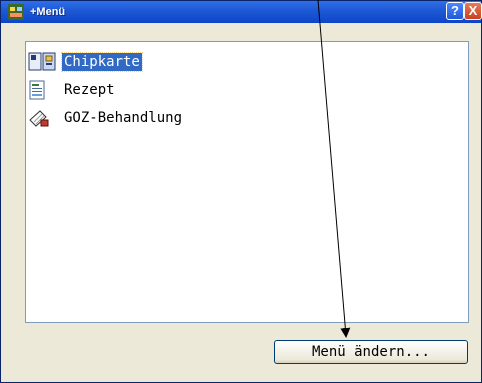 This screenshot has height=383, width=482. I want to click on item-label: Rezept, so click(89, 90).